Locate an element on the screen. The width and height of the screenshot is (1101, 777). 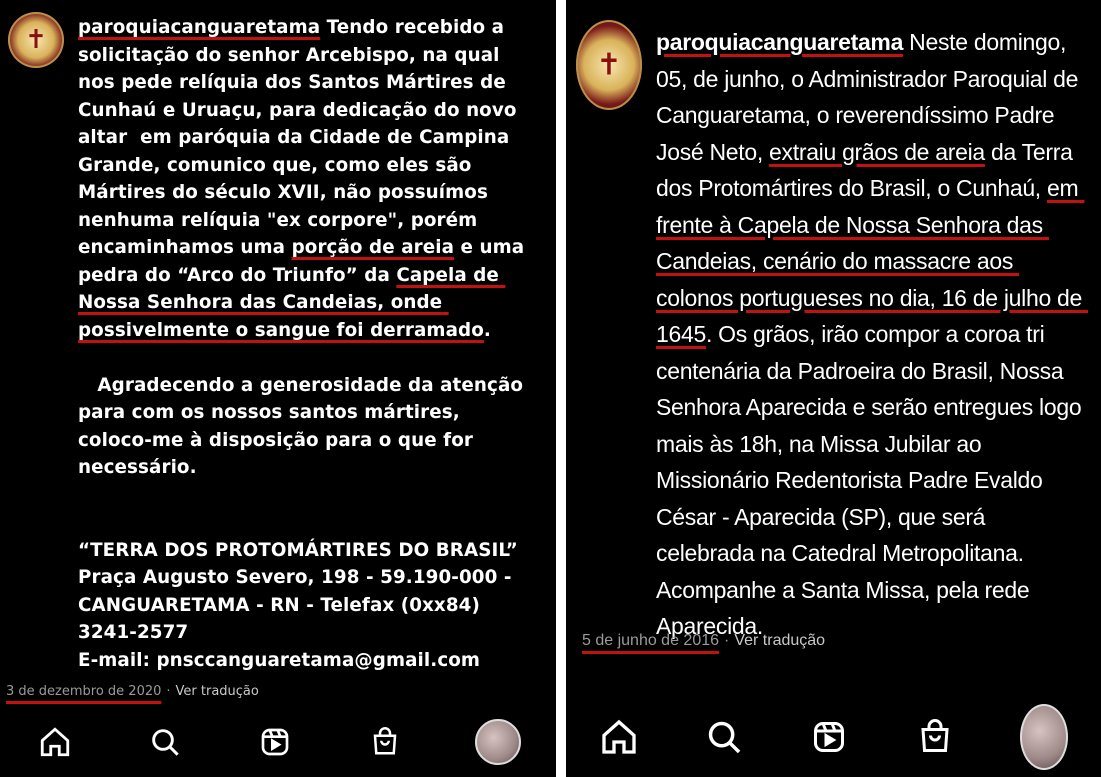
caption-text: . is located at coordinates (487, 330).